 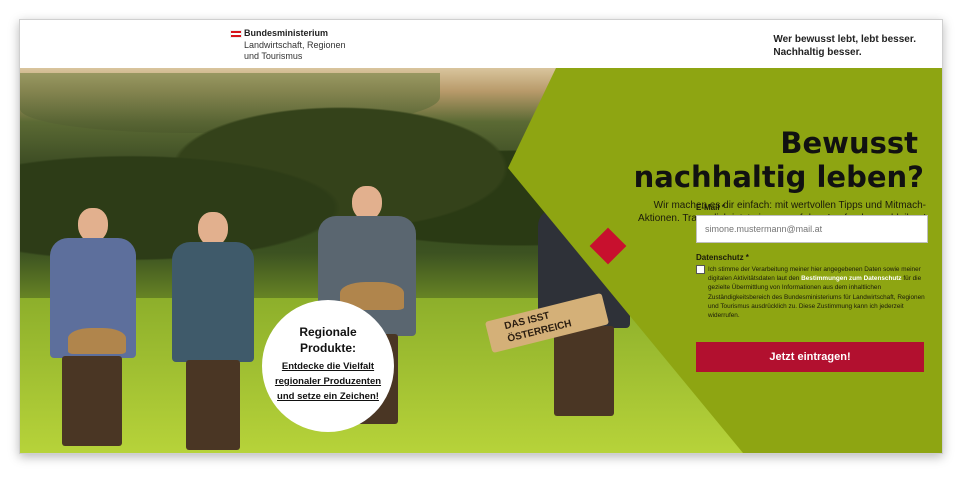 I want to click on promo-link-line-3: und setze ein Zeichen!, so click(x=328, y=396).